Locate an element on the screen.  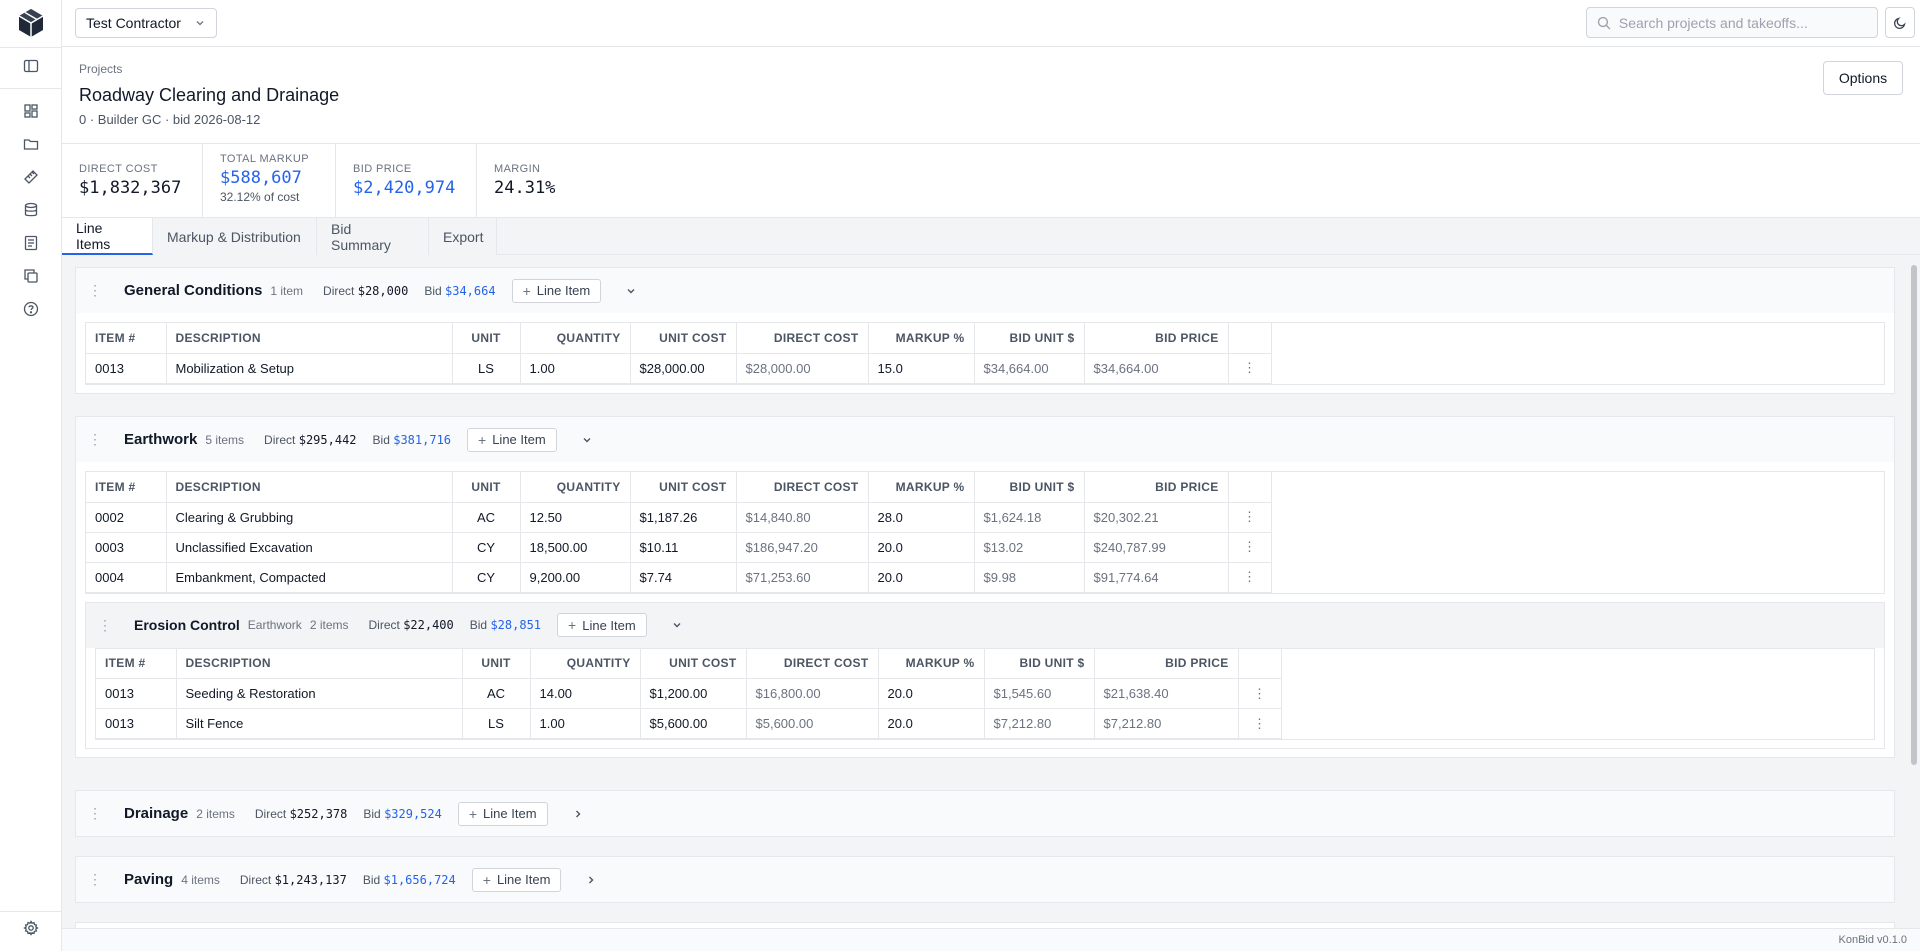
cell-markup: 15.0 is located at coordinates (921, 368).